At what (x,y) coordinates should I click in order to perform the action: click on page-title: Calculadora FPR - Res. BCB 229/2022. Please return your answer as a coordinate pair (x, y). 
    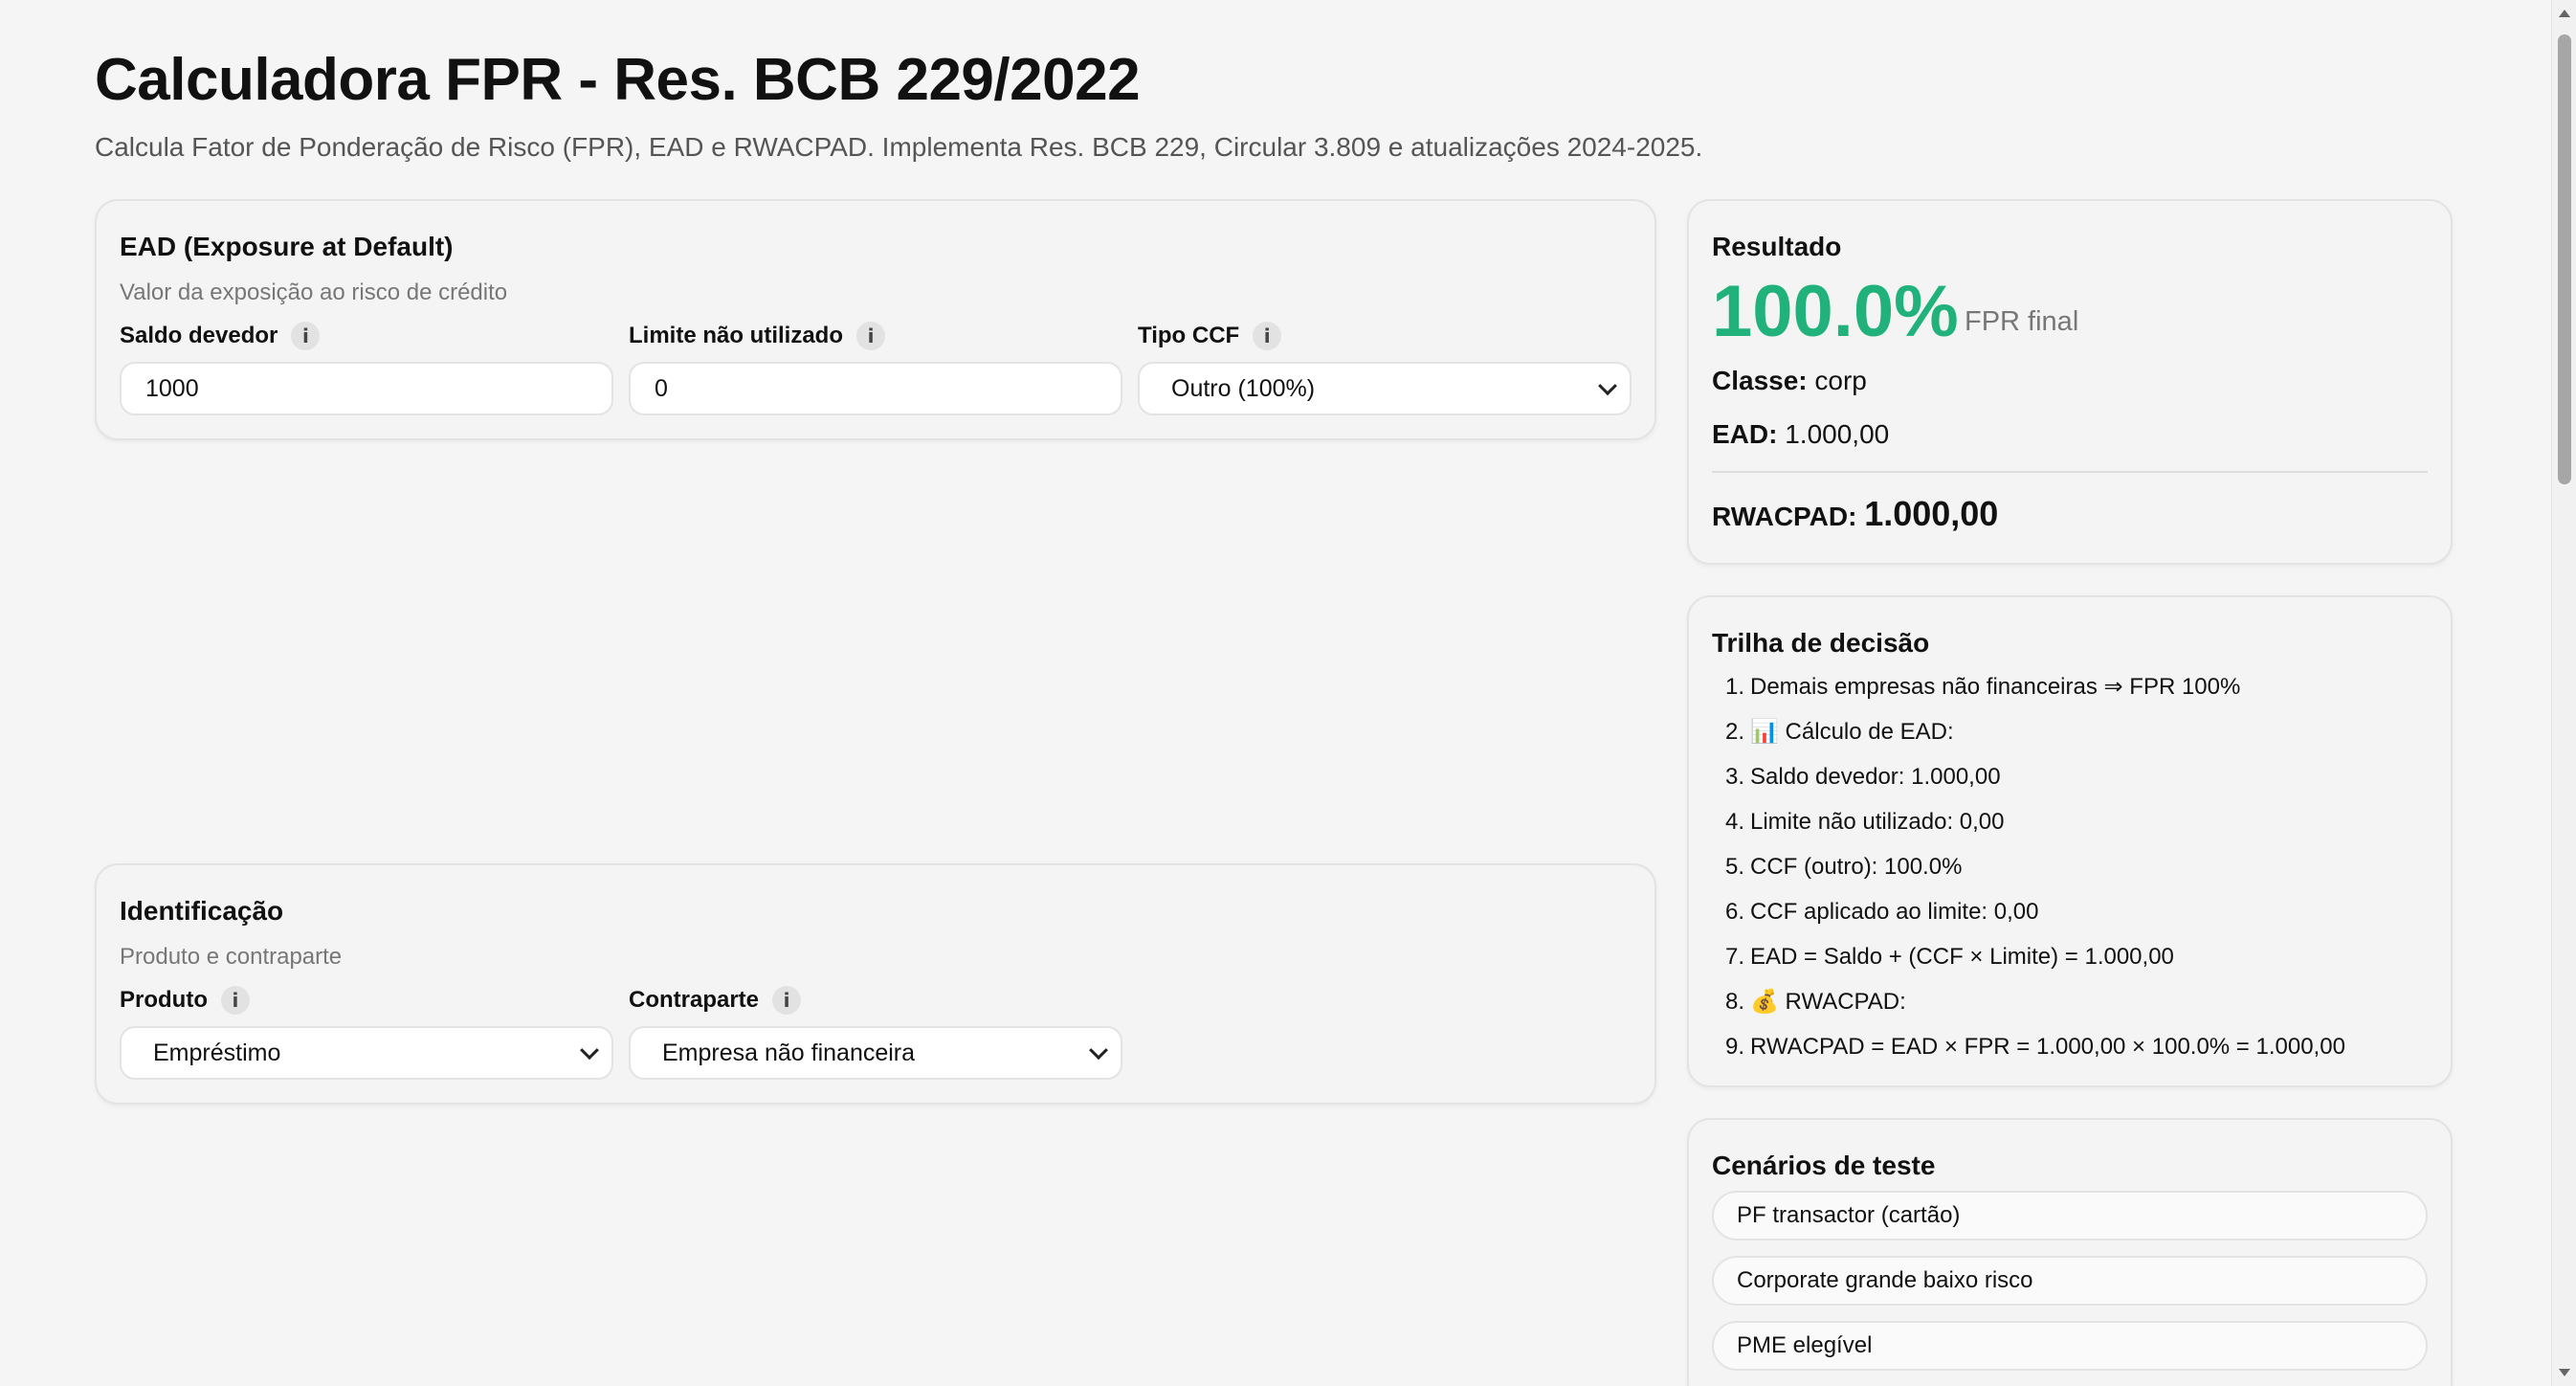
    Looking at the image, I should click on (618, 80).